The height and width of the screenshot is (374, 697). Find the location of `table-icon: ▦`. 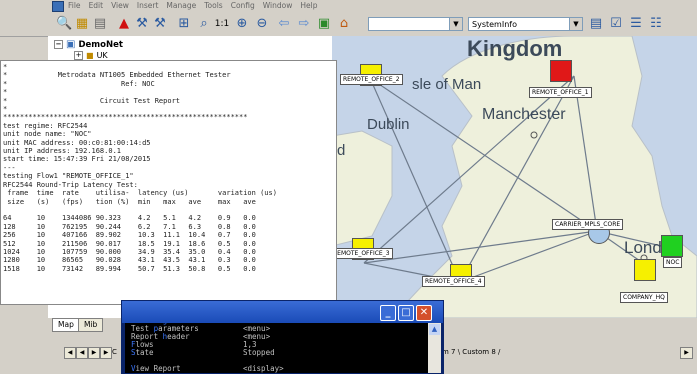

table-icon: ▦ is located at coordinates (82, 24).